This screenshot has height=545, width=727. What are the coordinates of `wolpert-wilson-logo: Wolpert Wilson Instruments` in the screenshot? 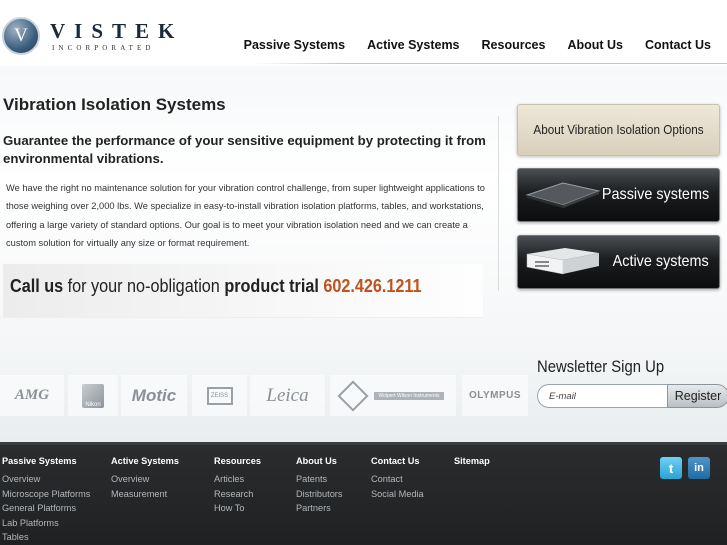 It's located at (393, 395).